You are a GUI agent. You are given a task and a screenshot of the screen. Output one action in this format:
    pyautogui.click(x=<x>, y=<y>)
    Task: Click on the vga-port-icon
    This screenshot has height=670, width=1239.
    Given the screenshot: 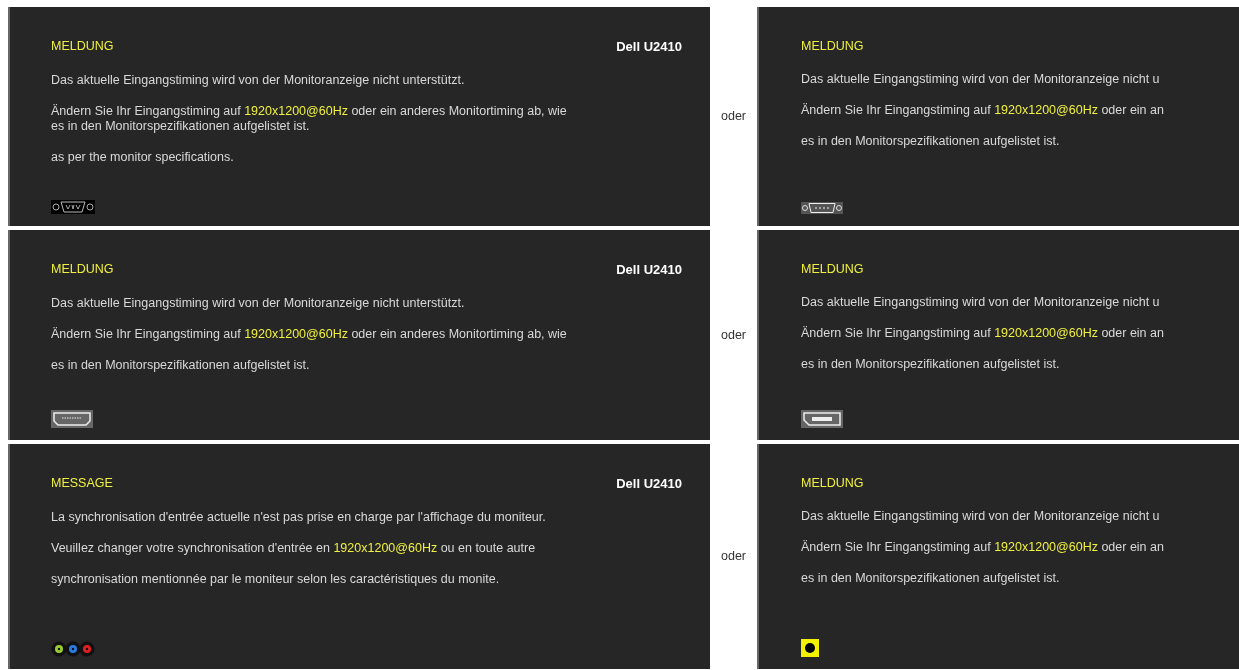 What is the action you would take?
    pyautogui.click(x=73, y=207)
    